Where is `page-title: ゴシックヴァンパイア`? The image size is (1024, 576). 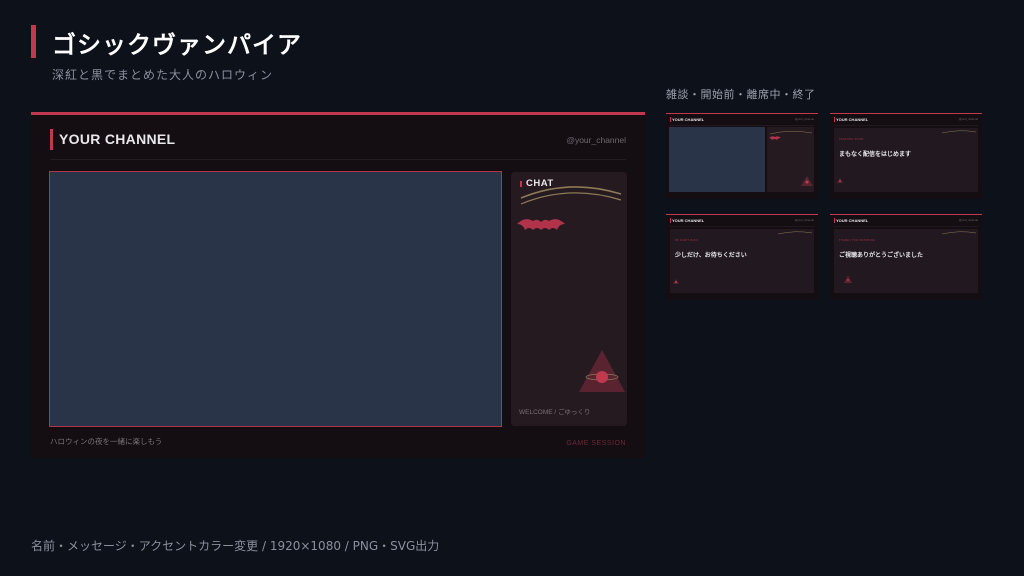 page-title: ゴシックヴァンパイア is located at coordinates (177, 45).